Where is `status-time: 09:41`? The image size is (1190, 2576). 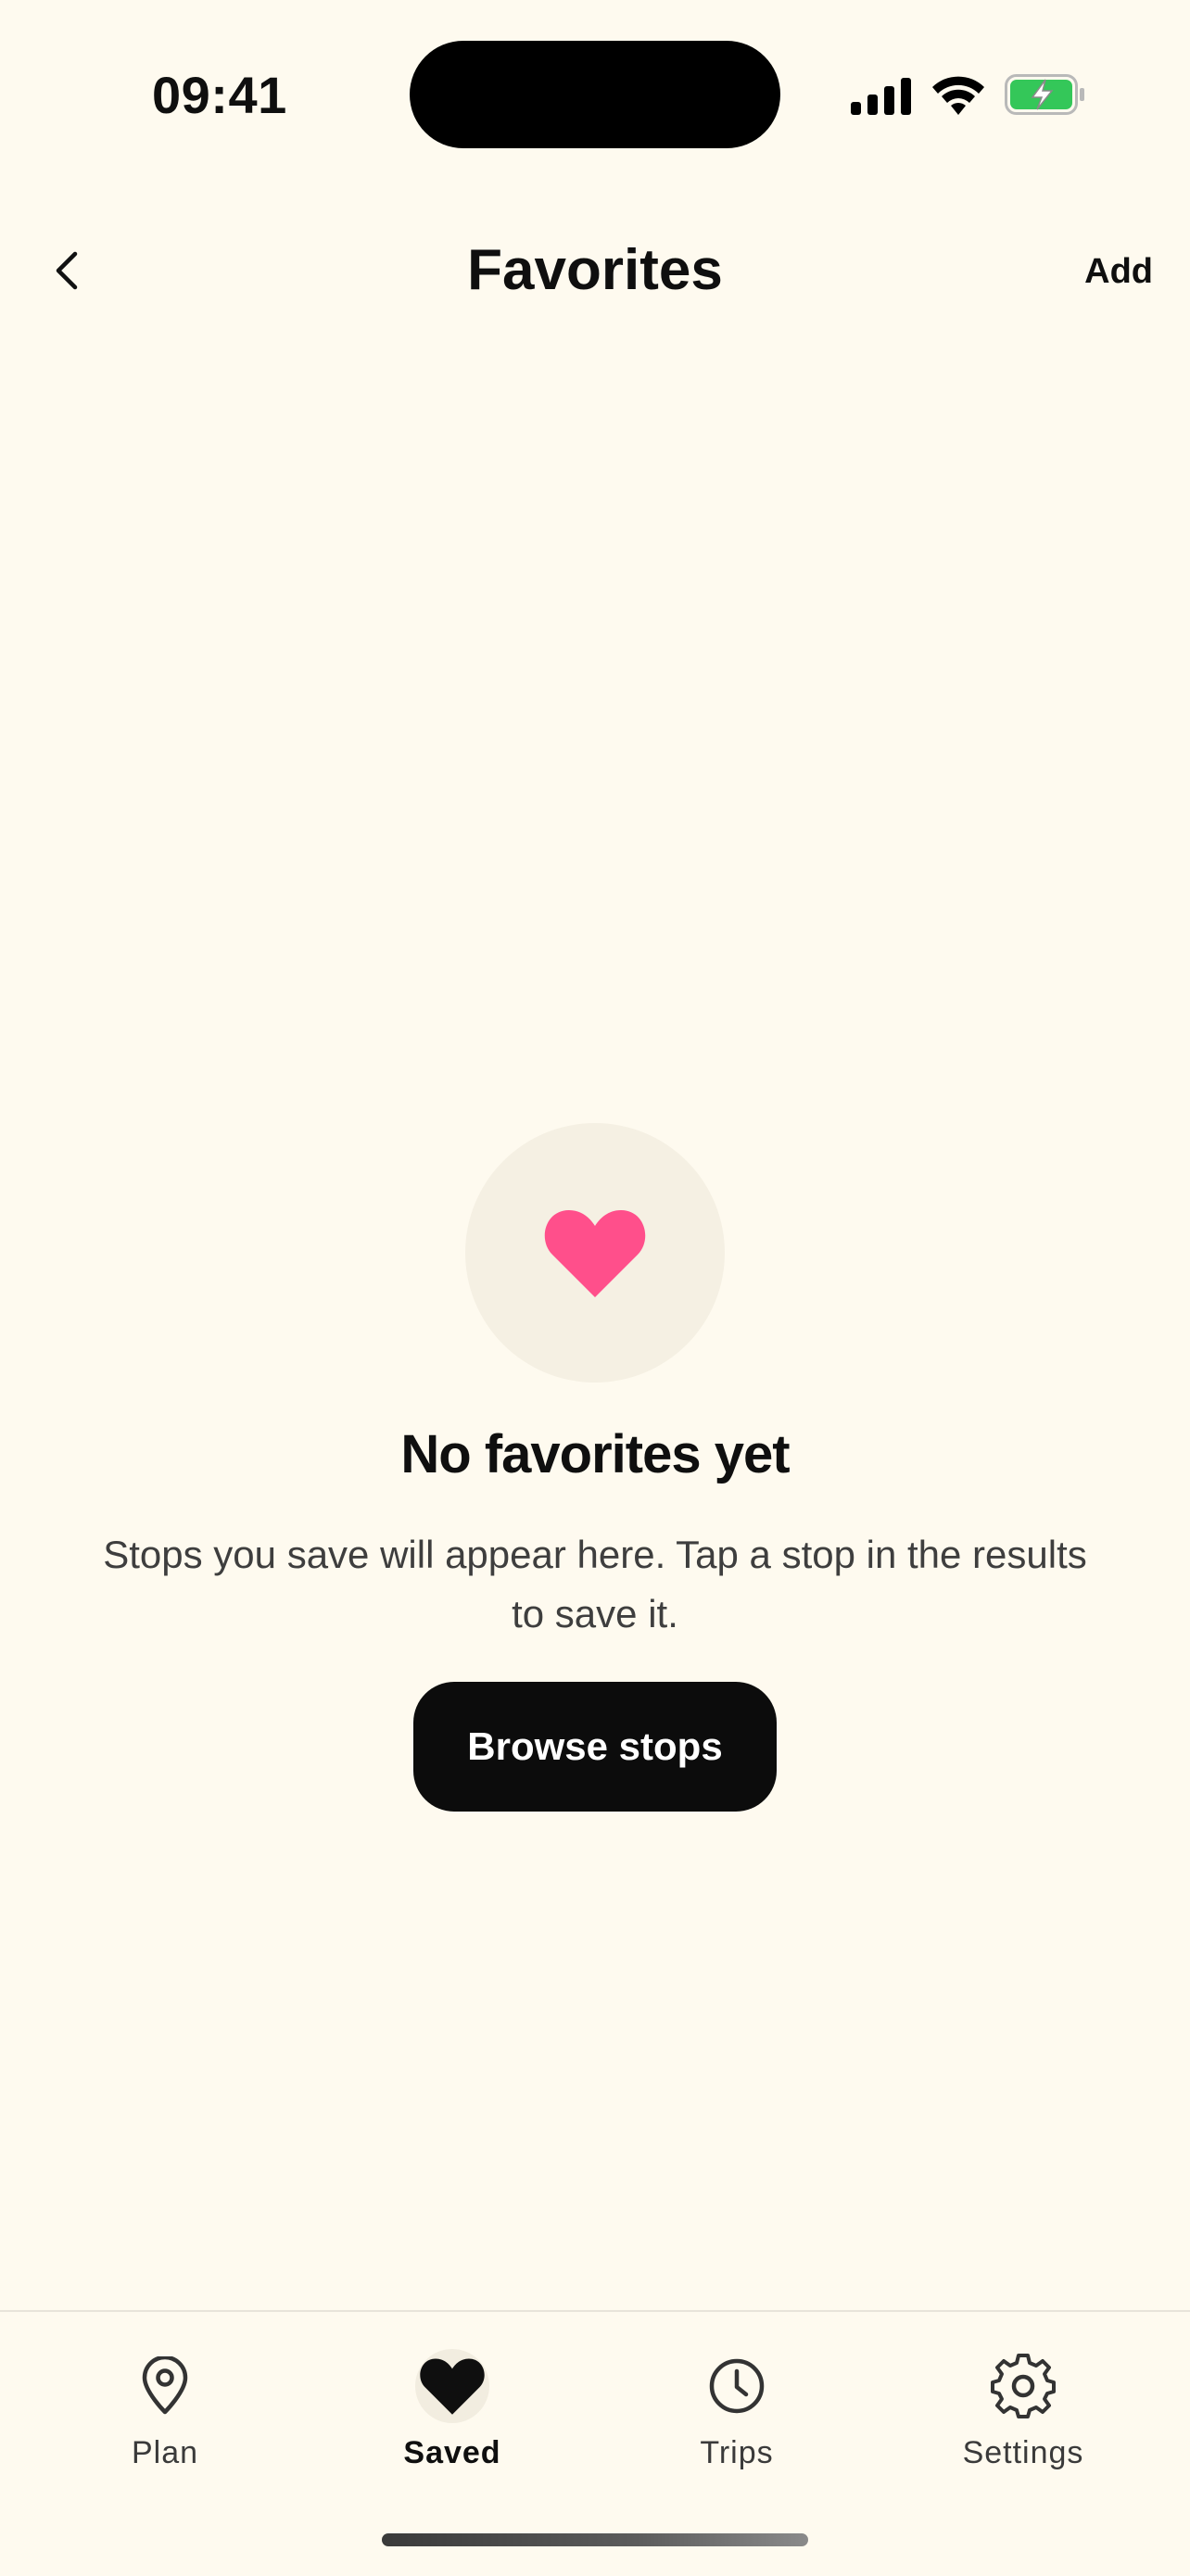
status-time: 09:41 is located at coordinates (219, 95).